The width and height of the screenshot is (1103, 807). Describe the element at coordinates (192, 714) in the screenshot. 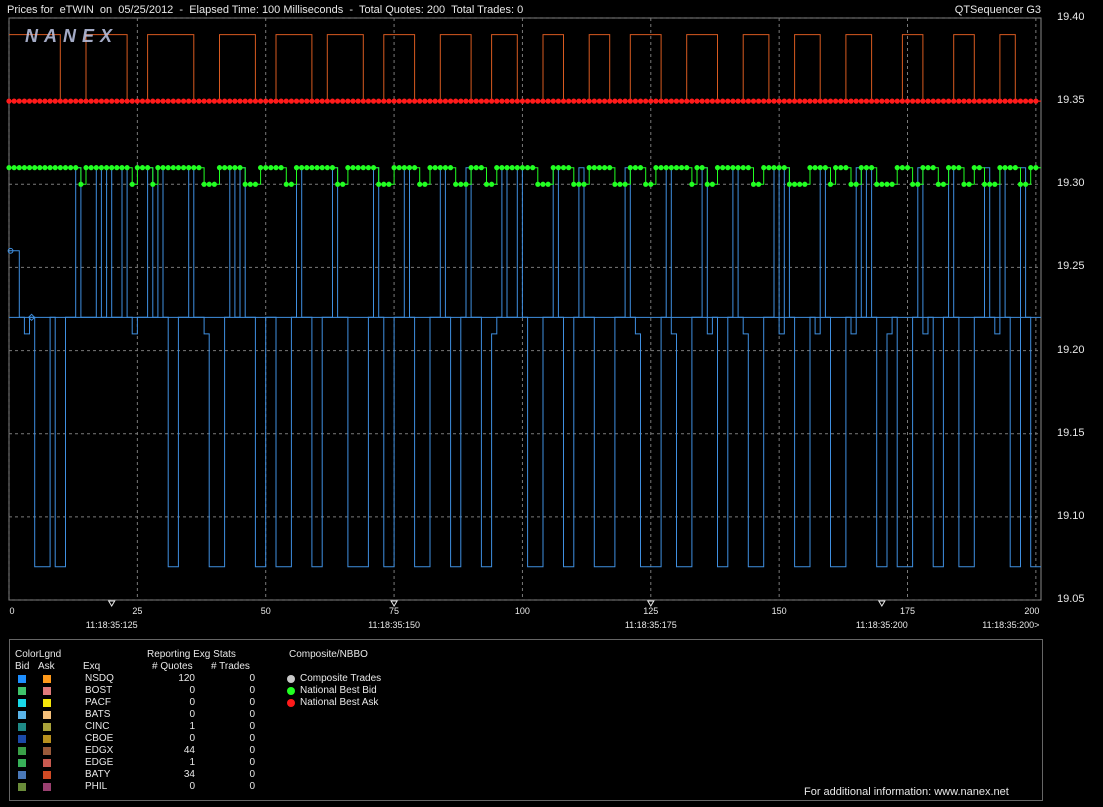

I see `quotes-count: 0` at that location.